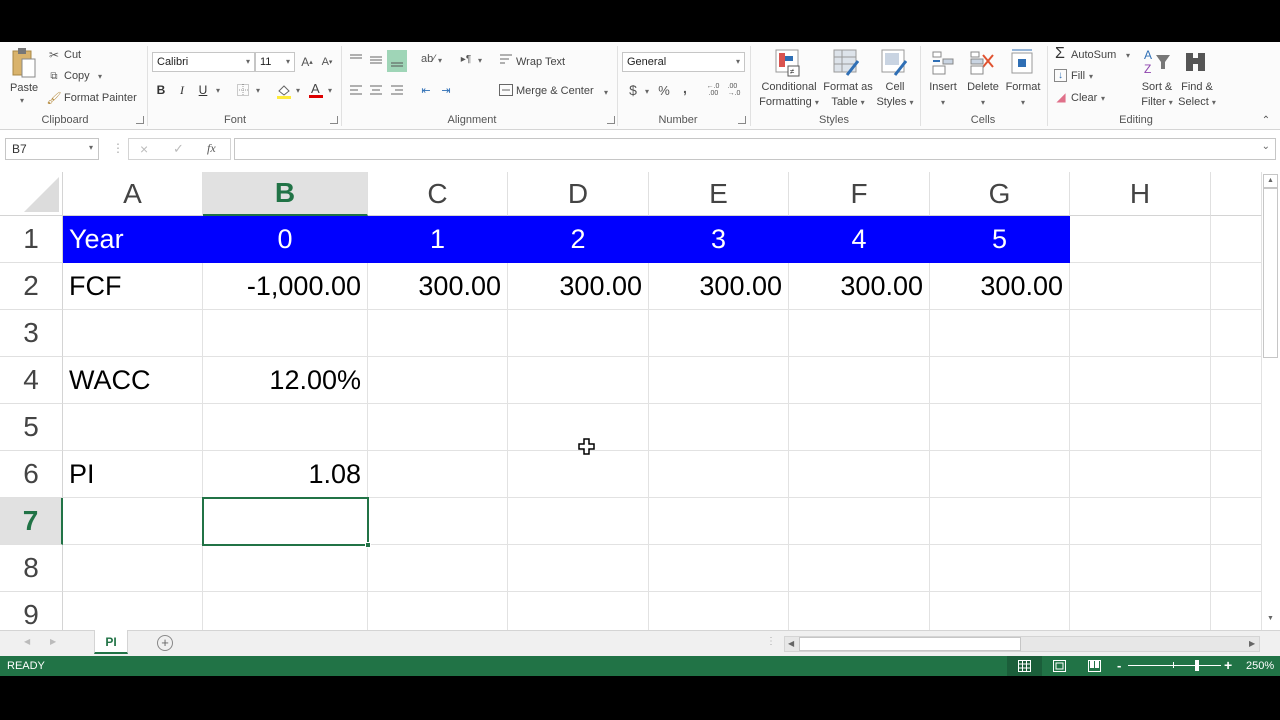 Image resolution: width=1280 pixels, height=720 pixels. I want to click on delete-button: Delete ▾, so click(983, 95).